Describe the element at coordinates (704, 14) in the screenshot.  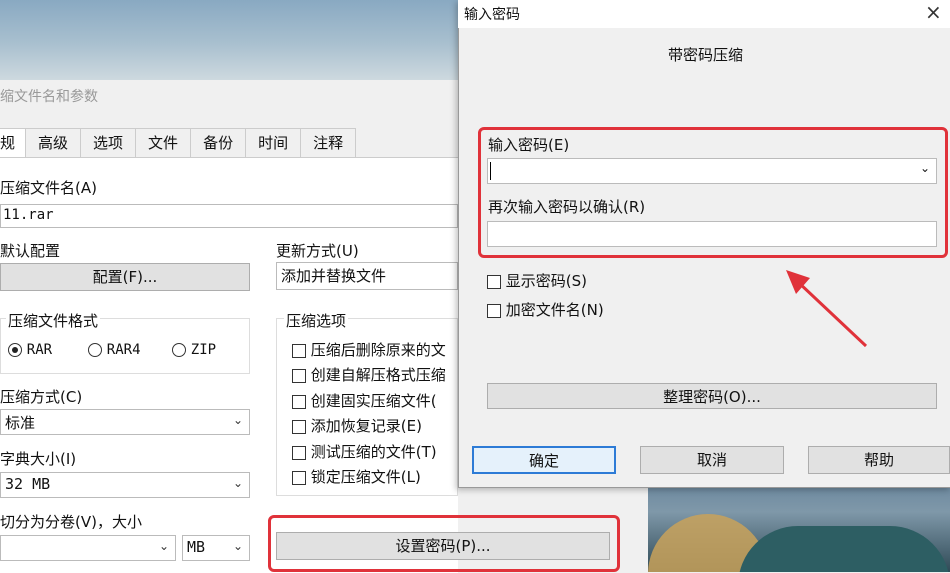
I see `password-dialog-titlebar` at that location.